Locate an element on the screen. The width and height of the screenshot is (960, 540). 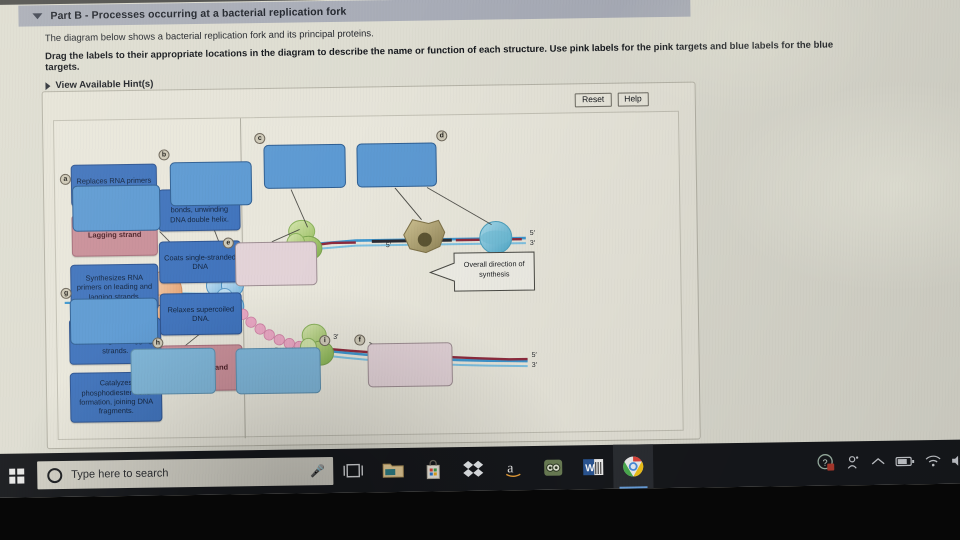
activity-toolbar: Reset Help is located at coordinates (611, 100).